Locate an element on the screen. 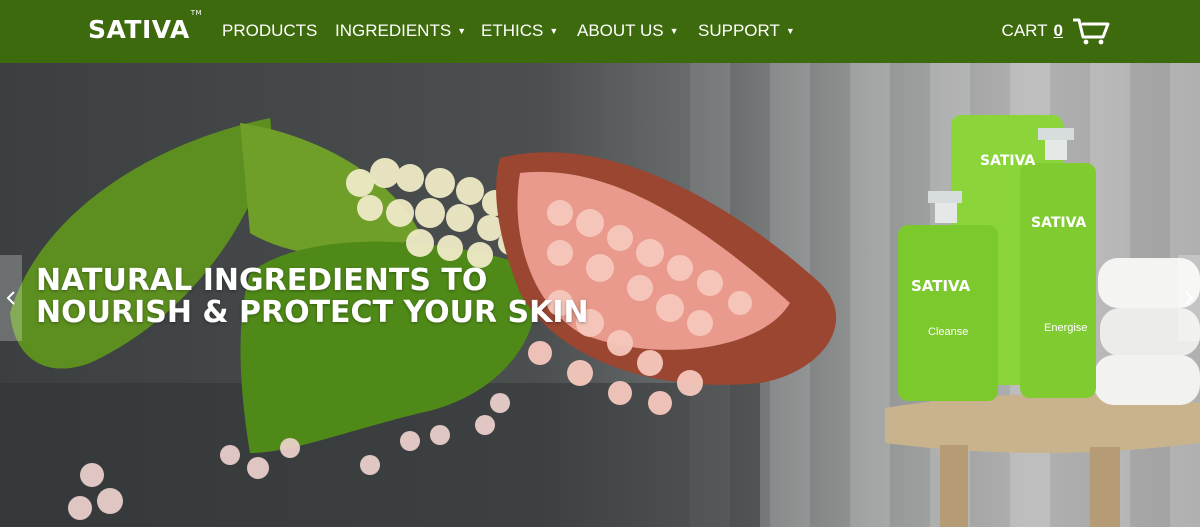  cart-button: CART 0 is located at coordinates (1056, 31).